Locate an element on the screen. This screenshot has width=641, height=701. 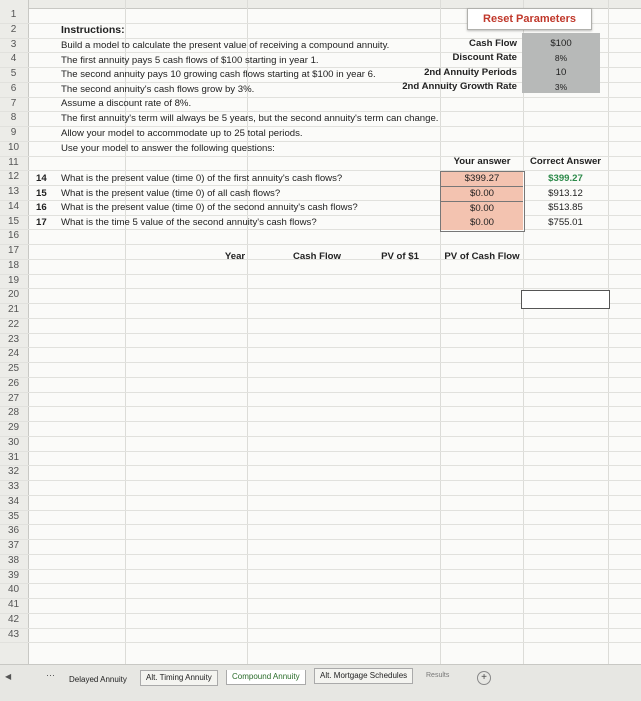
row-number: 25 is located at coordinates (13, 369).